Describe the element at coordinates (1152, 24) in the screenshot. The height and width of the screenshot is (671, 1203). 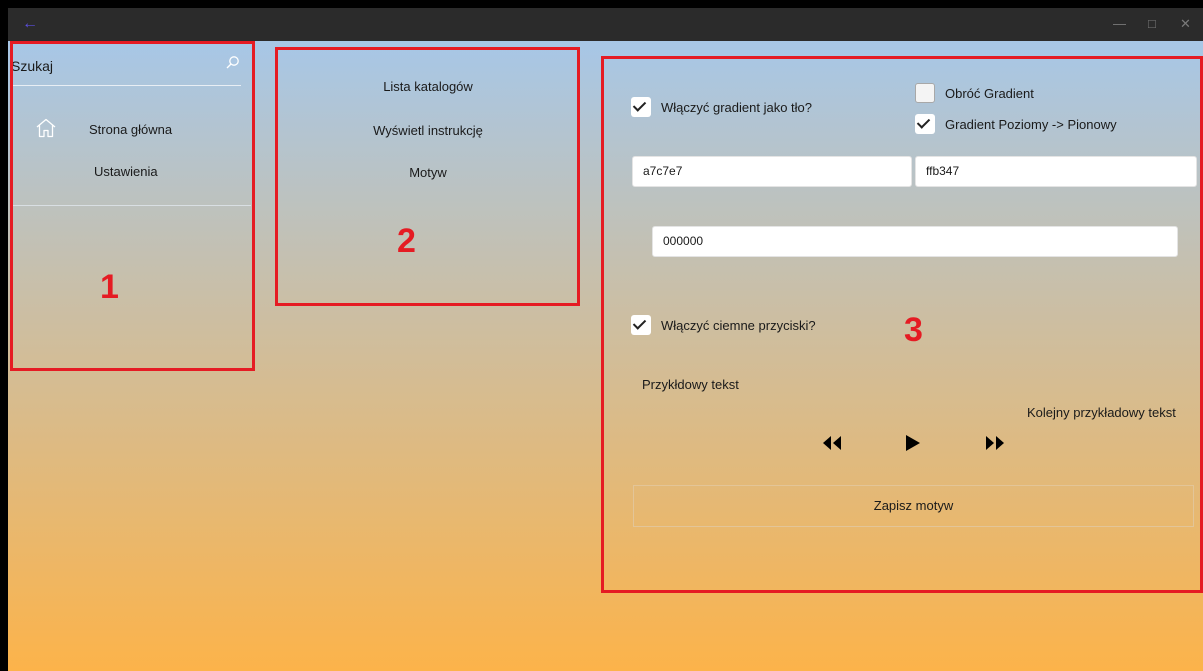
I see `maximize-button: □` at that location.